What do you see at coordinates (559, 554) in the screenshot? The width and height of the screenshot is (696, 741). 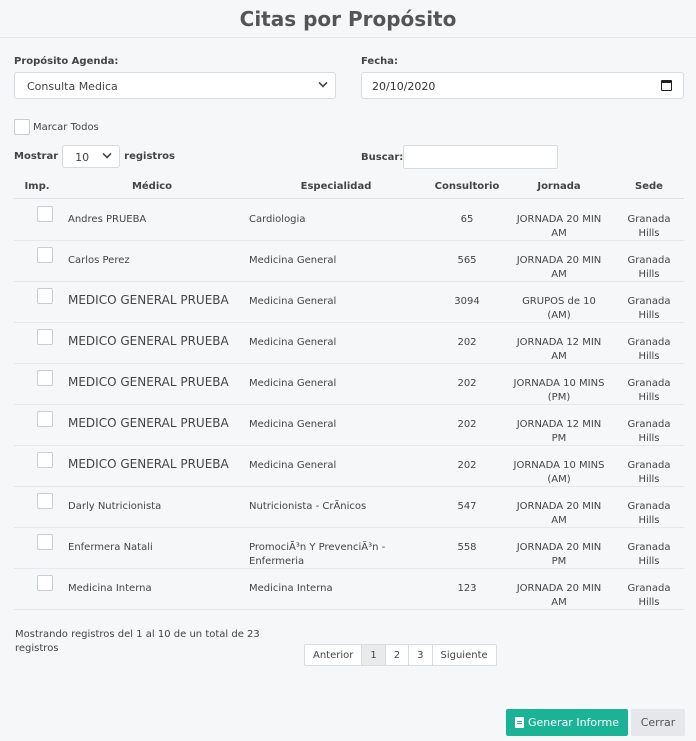 I see `cell-jornada: JORNADA 20 MIN PM` at bounding box center [559, 554].